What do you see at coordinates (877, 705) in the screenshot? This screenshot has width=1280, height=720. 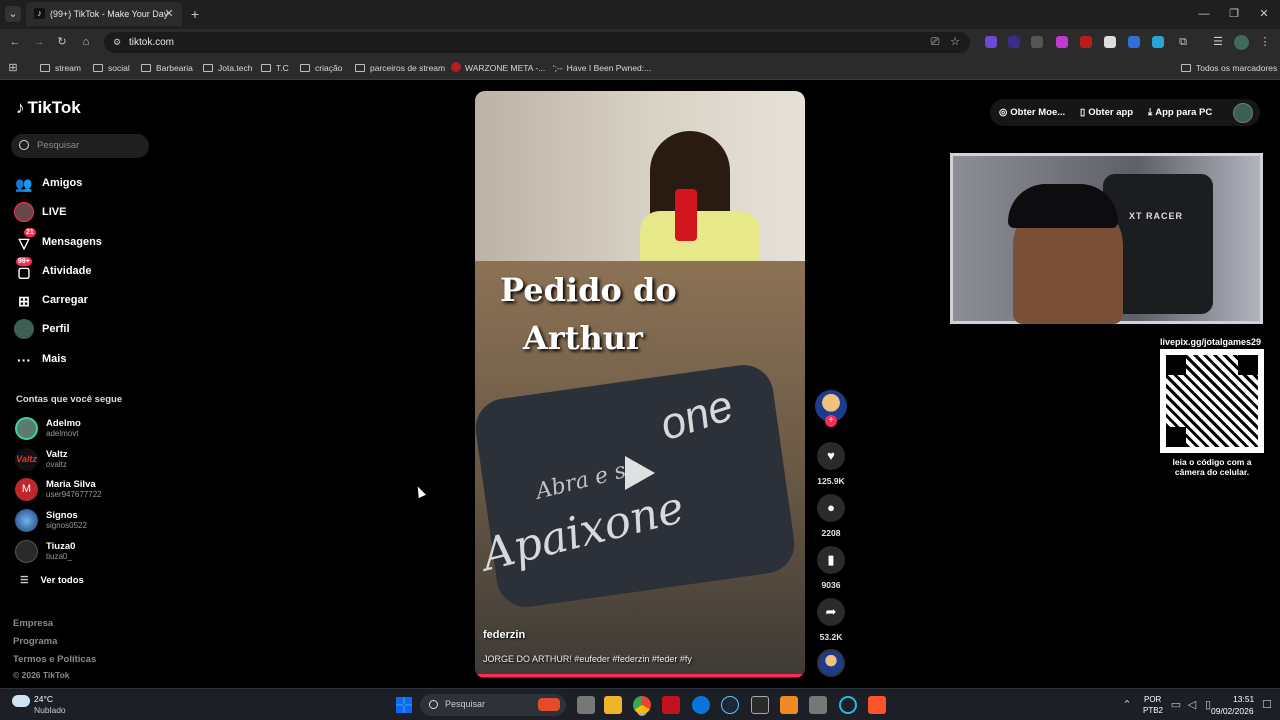 I see `brave-icon` at bounding box center [877, 705].